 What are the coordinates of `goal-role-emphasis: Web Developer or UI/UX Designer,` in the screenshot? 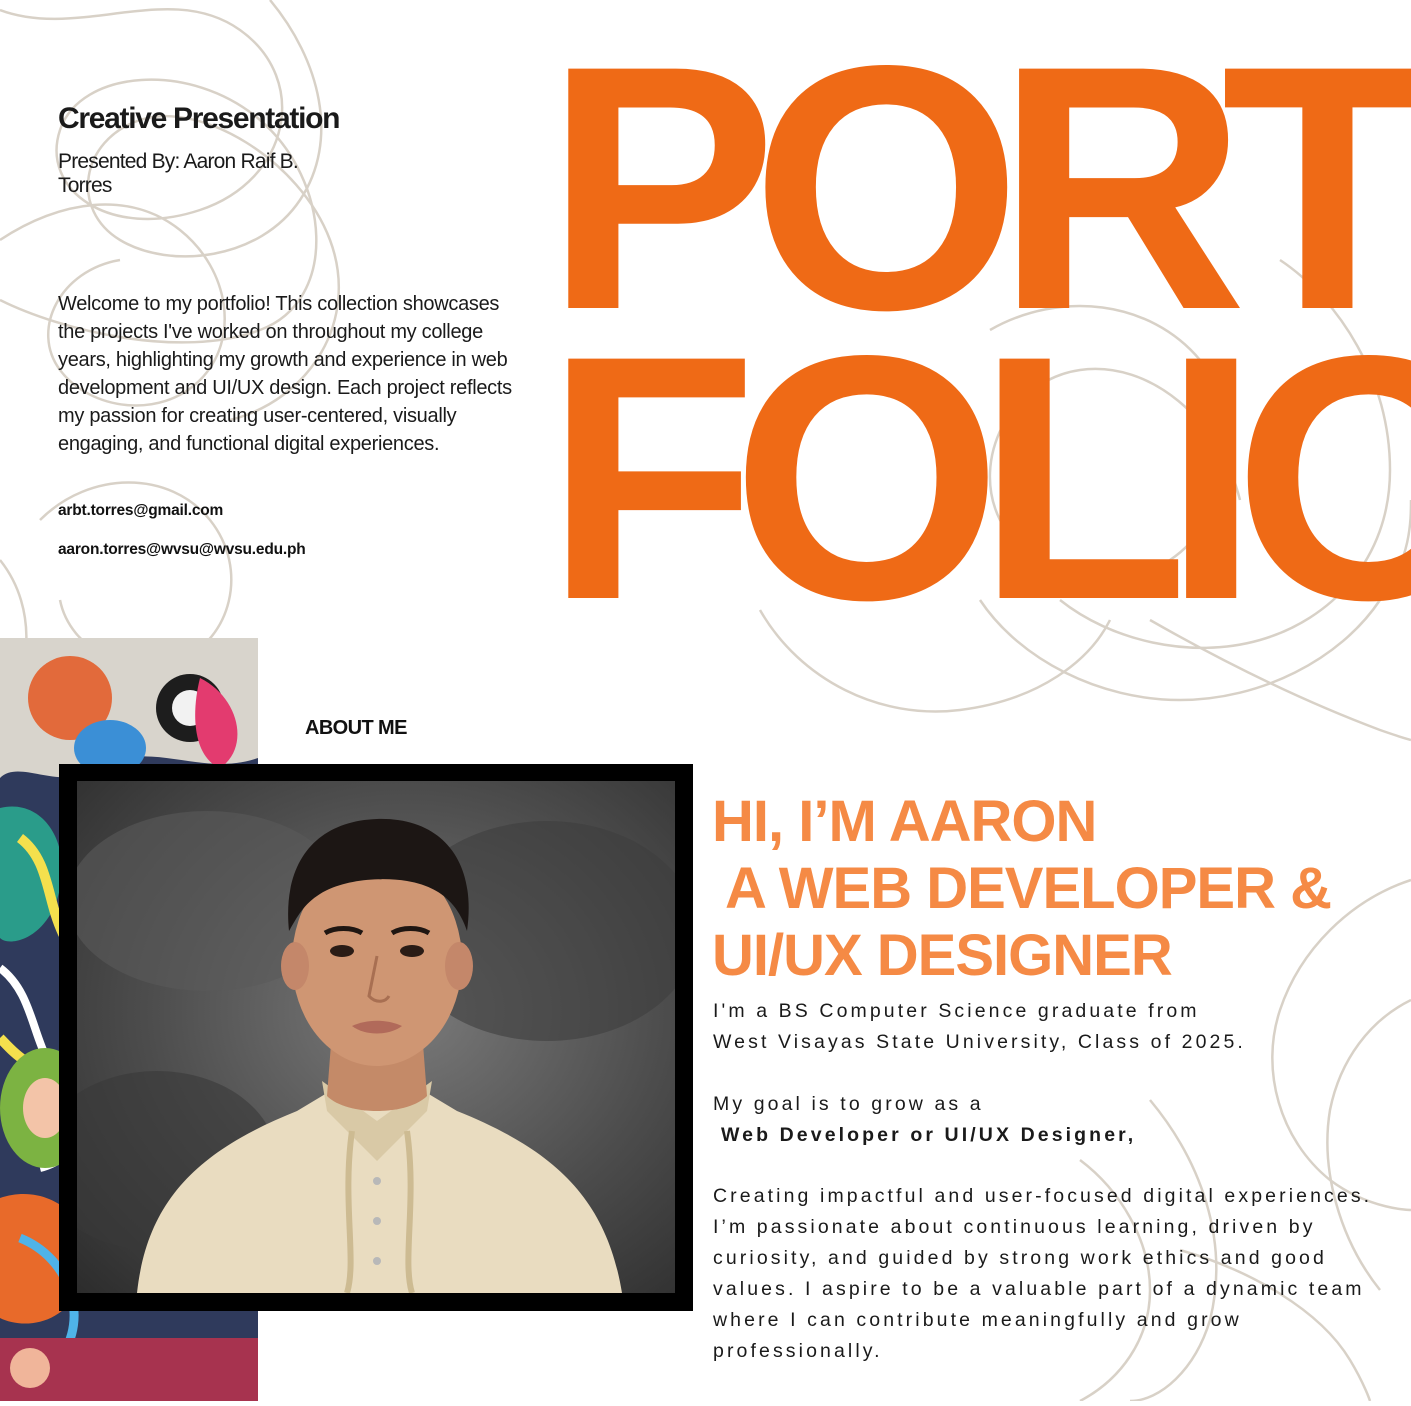 It's located at (929, 1135).